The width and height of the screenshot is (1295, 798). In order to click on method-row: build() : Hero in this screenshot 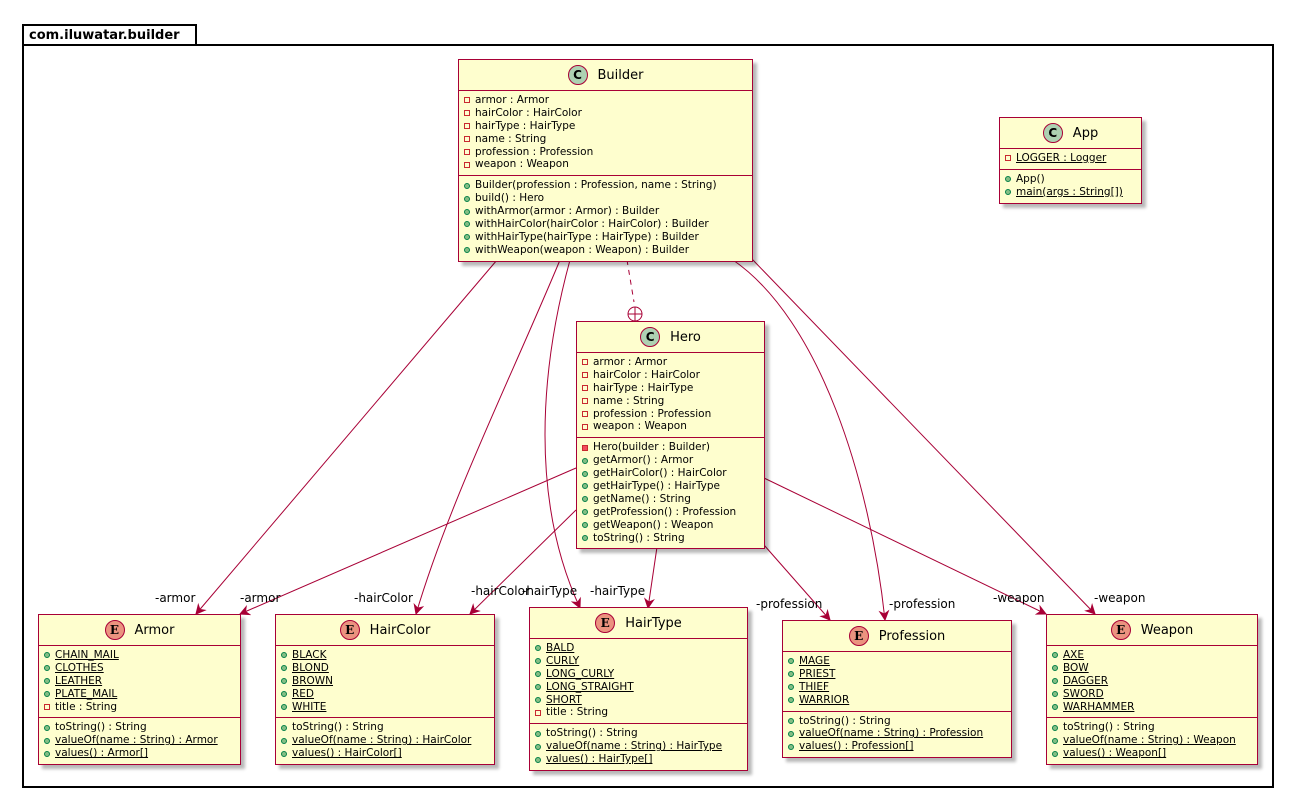, I will do `click(605, 198)`.